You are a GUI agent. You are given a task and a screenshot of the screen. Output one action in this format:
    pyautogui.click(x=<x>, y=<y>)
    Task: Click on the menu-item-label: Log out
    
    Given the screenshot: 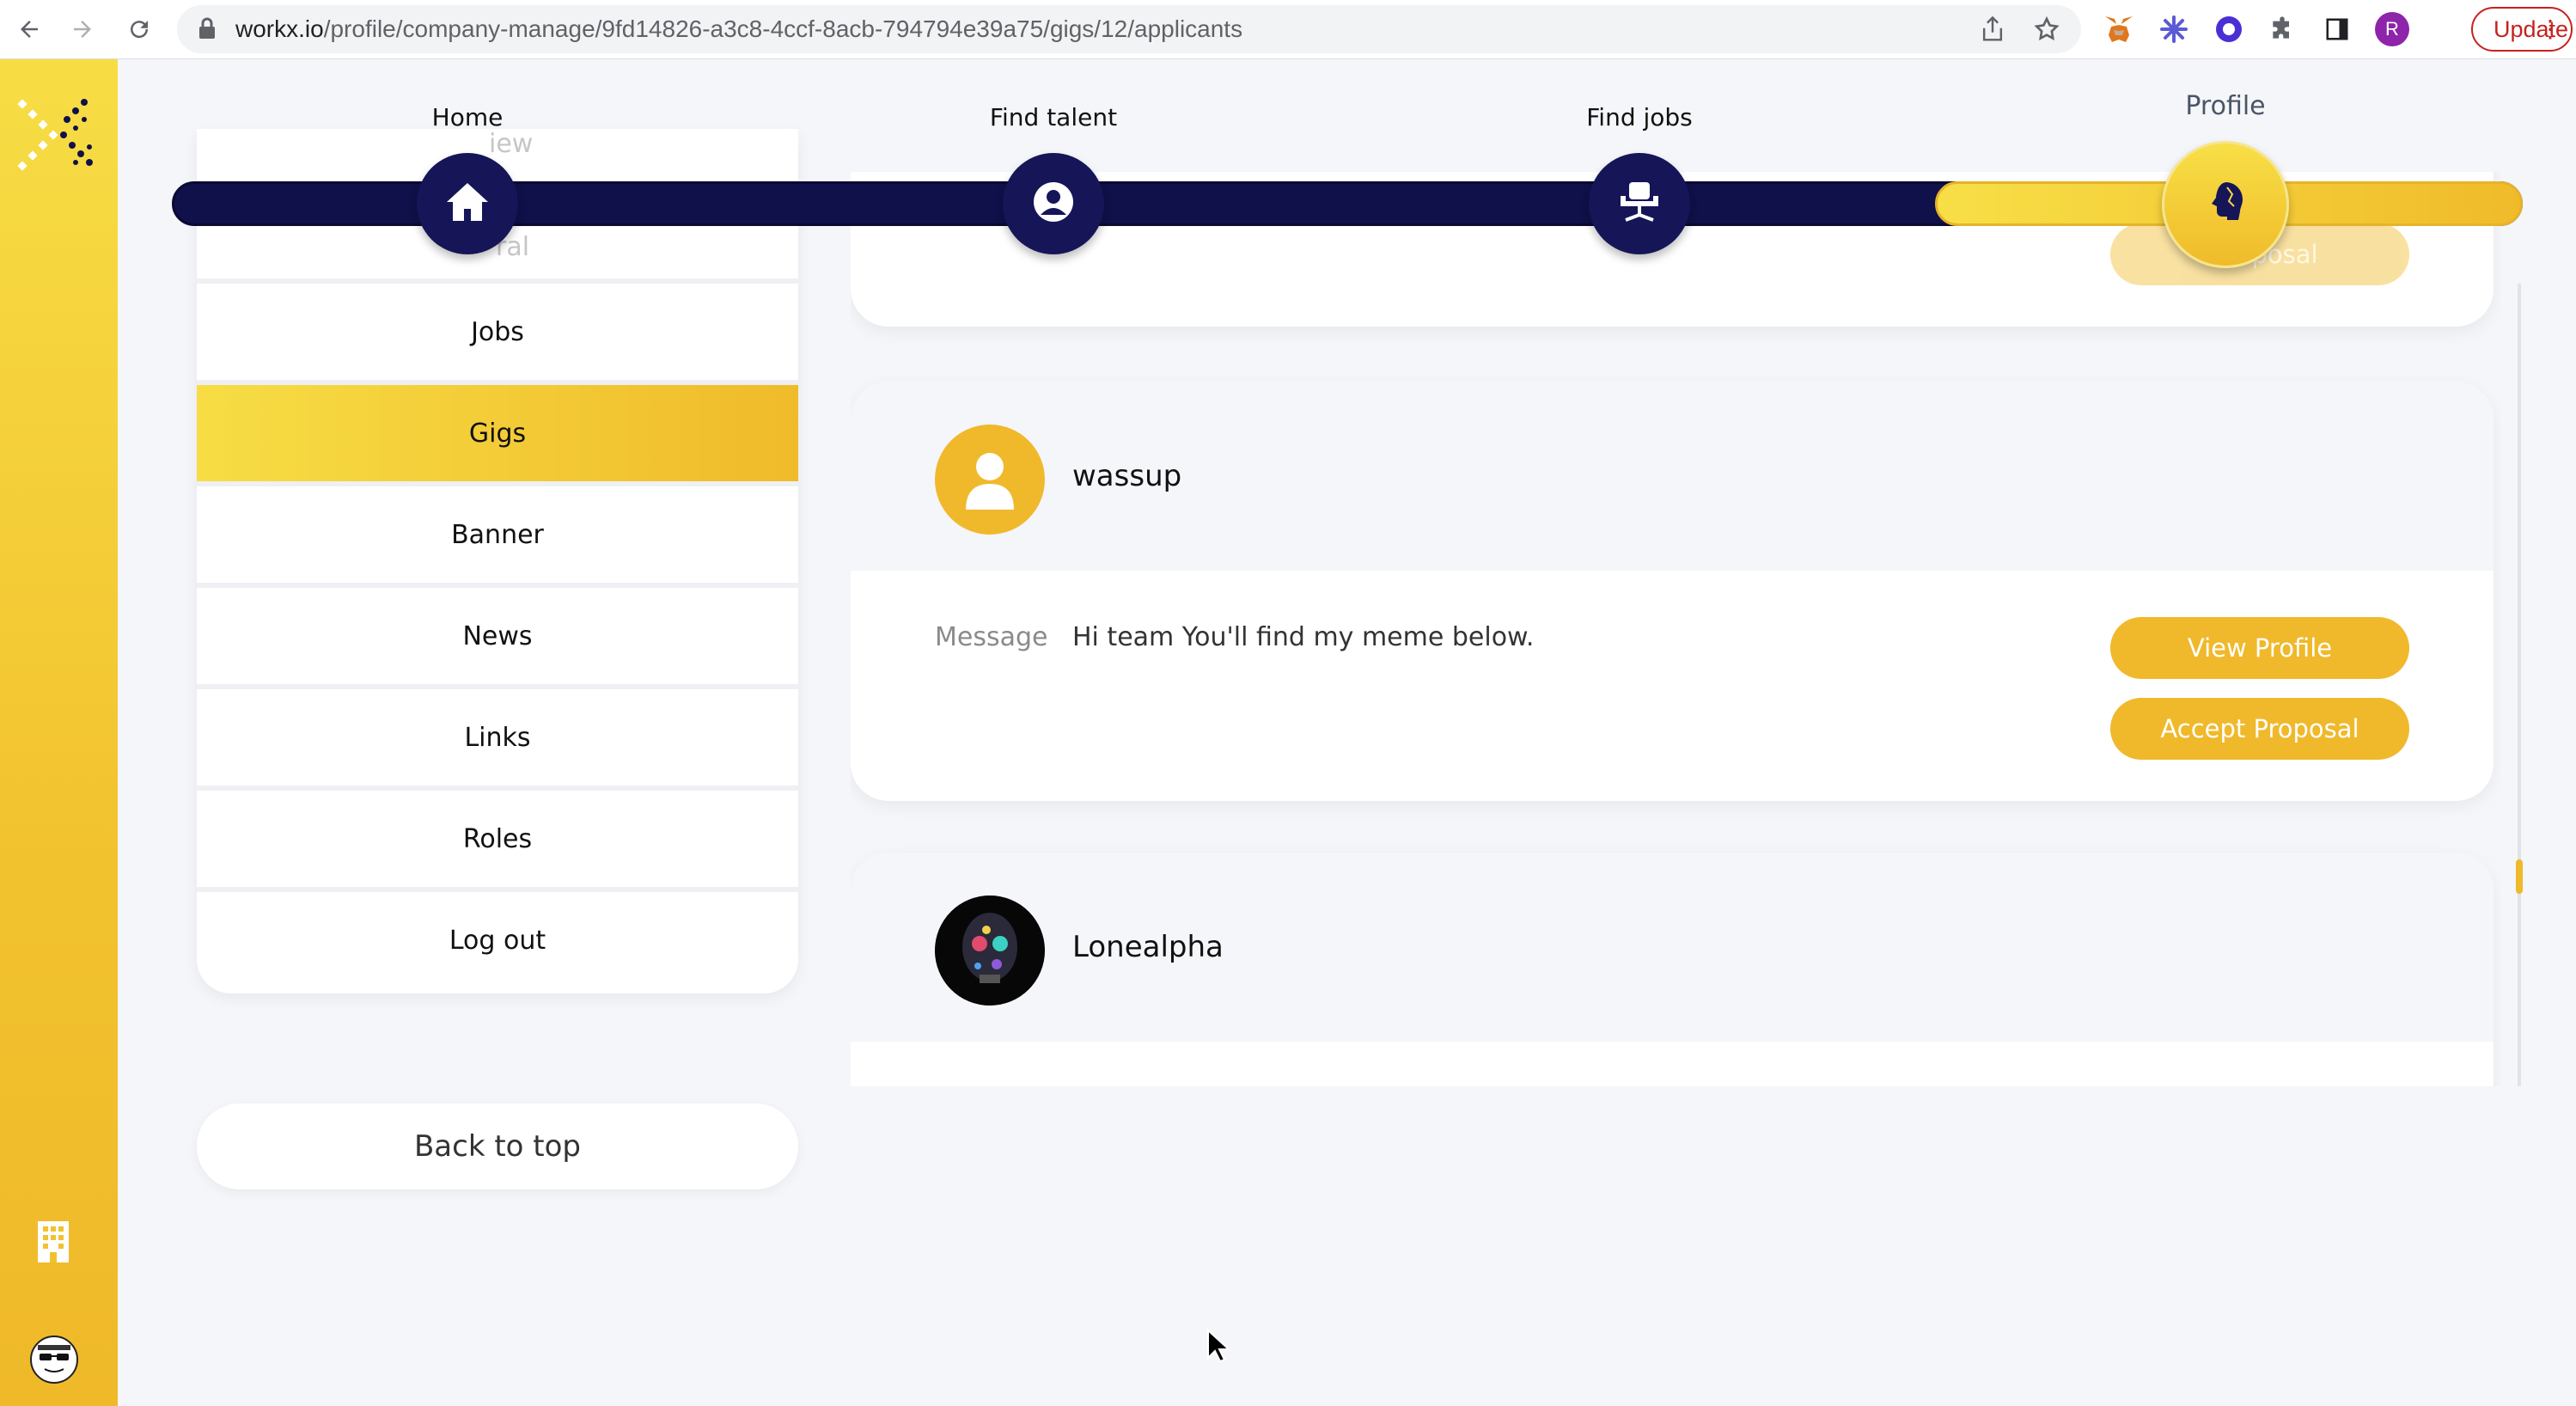 What is the action you would take?
    pyautogui.click(x=498, y=941)
    